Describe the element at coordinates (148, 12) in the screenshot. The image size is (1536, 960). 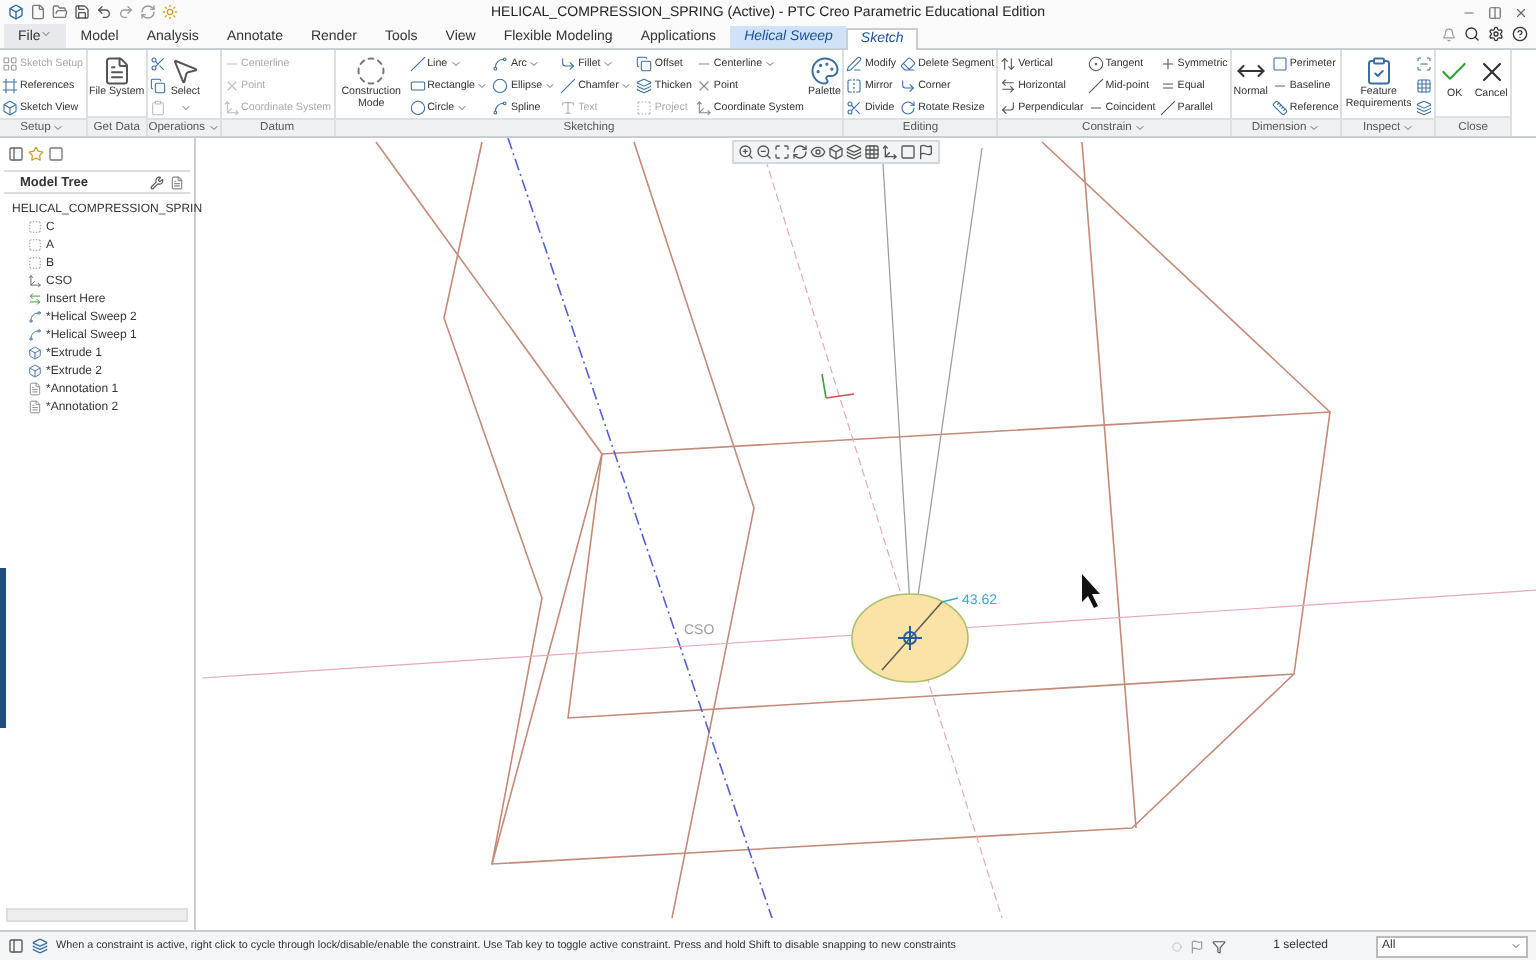
I see `regenerate-icon` at that location.